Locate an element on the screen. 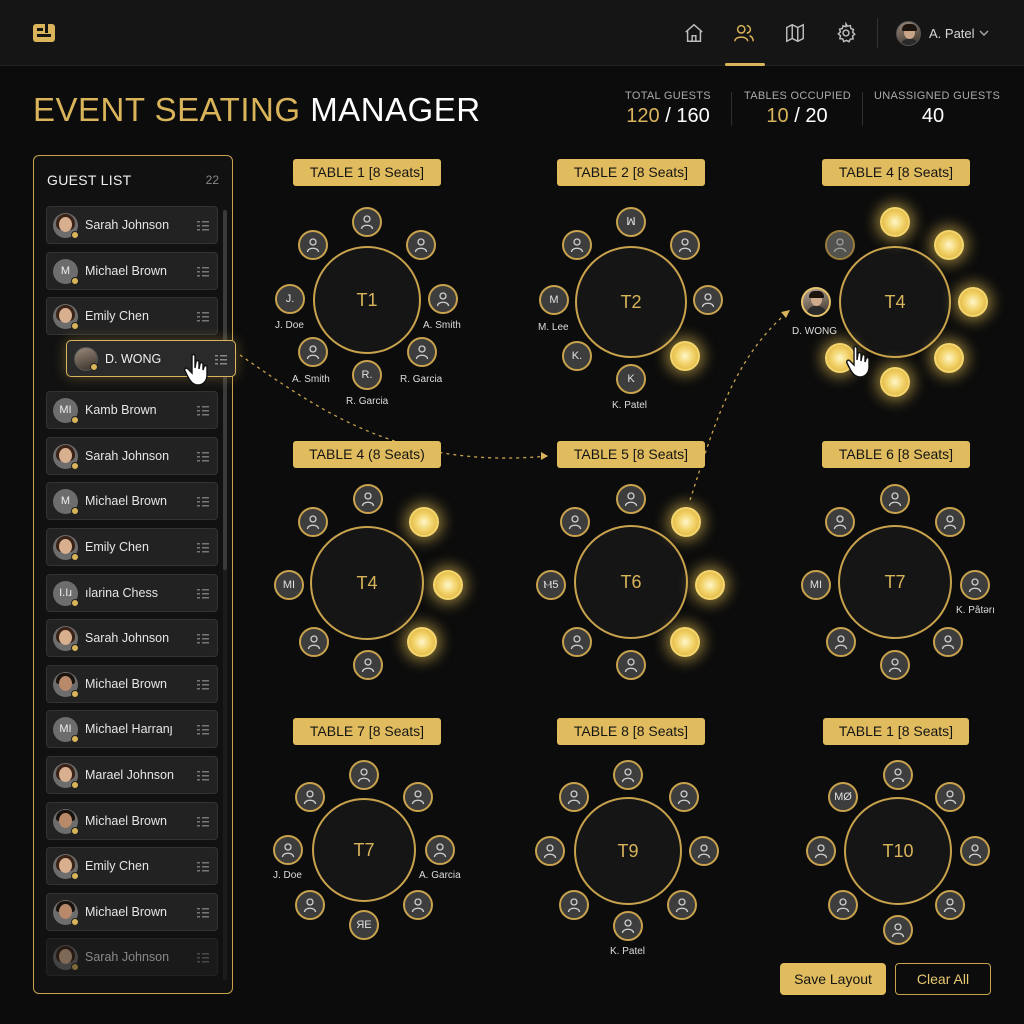 This screenshot has width=1024, height=1024. users-icon is located at coordinates (744, 33).